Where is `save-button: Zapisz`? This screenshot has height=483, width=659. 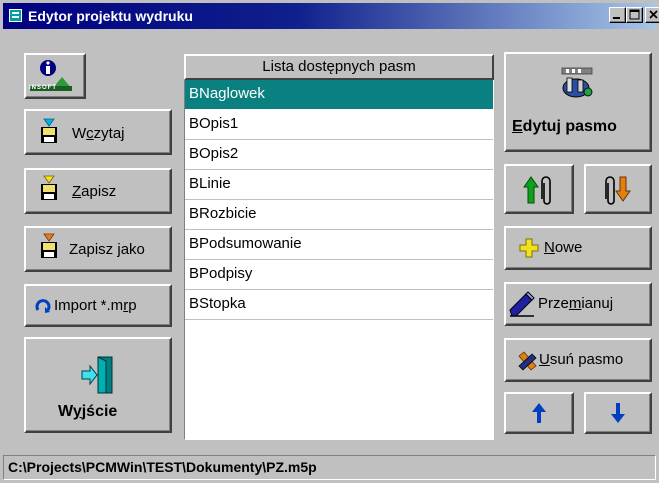 save-button: Zapisz is located at coordinates (98, 191).